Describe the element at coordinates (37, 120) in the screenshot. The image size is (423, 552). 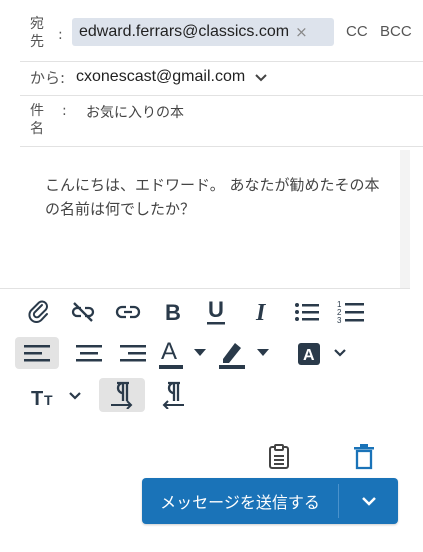
I see `subject-label: 件 名` at that location.